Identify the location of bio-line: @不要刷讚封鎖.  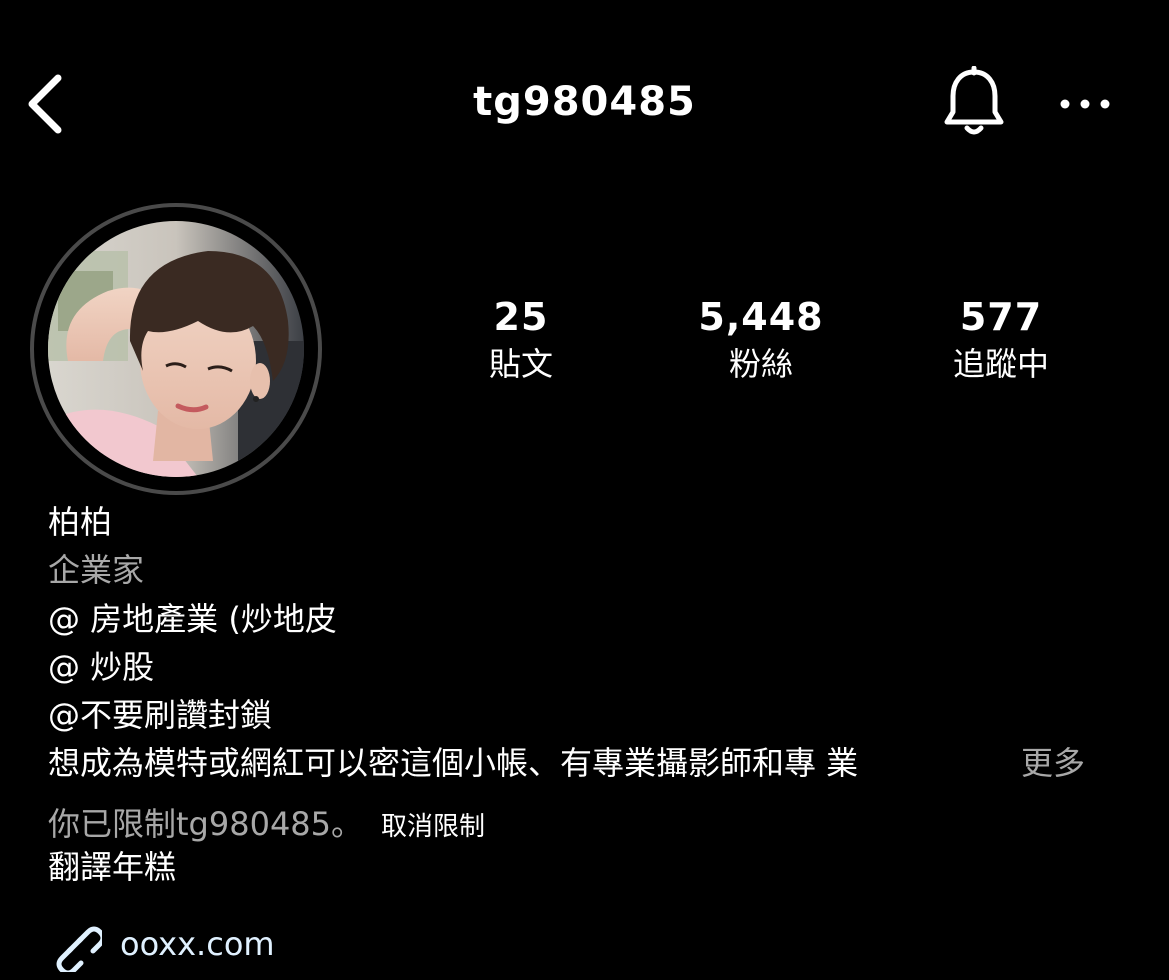
(160, 715).